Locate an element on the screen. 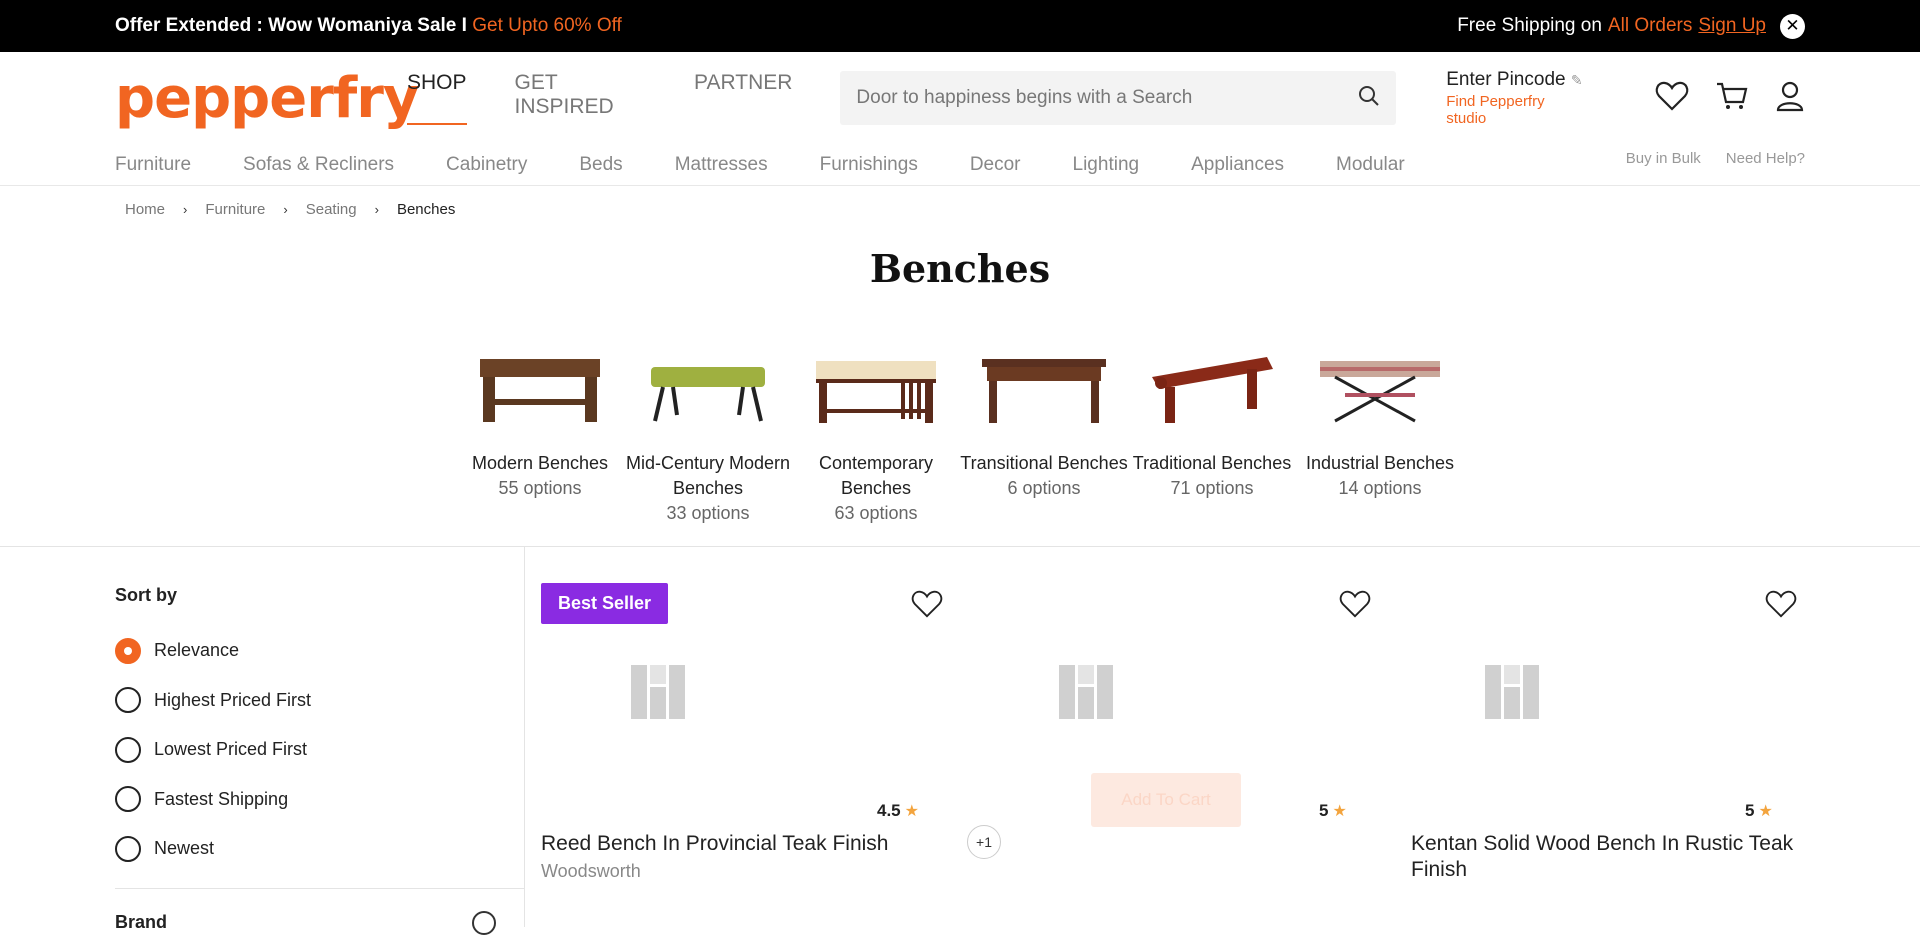 The image size is (1920, 936). sort-option-newest: Newest is located at coordinates (319, 849).